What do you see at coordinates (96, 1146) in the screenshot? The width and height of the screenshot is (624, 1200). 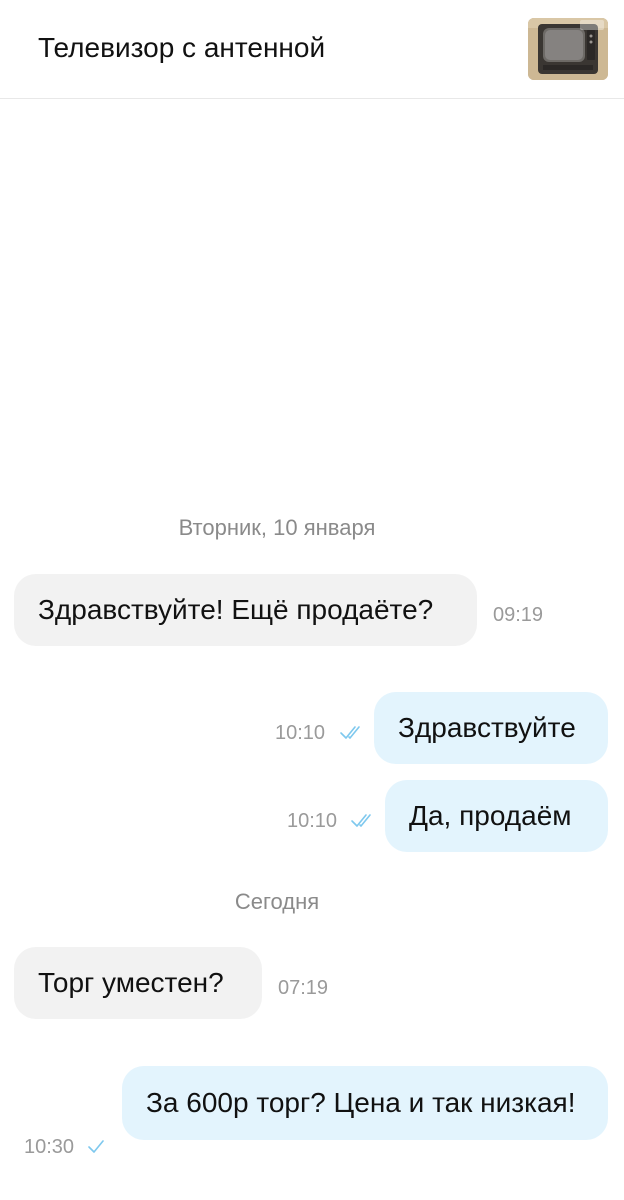 I see `single-check-icon` at bounding box center [96, 1146].